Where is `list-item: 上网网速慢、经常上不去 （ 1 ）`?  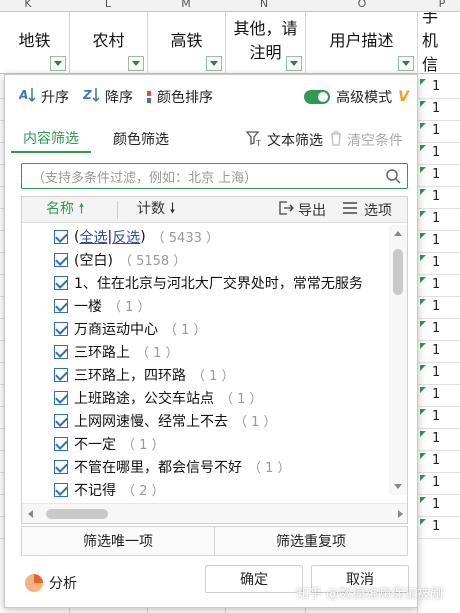 list-item: 上网网速慢、经常上不去 （ 1 ） is located at coordinates (202, 420).